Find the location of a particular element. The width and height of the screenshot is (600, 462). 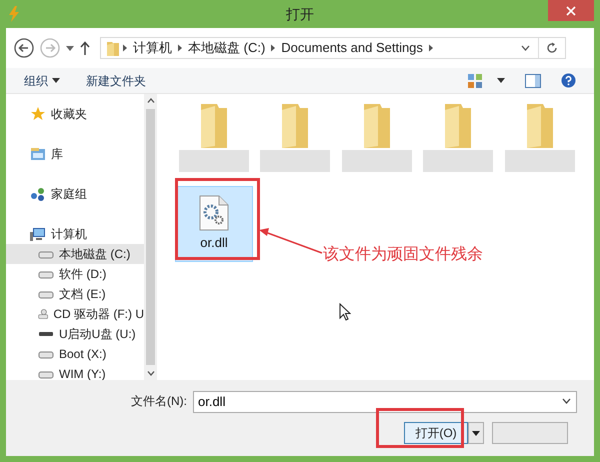

close-button is located at coordinates (571, 10).